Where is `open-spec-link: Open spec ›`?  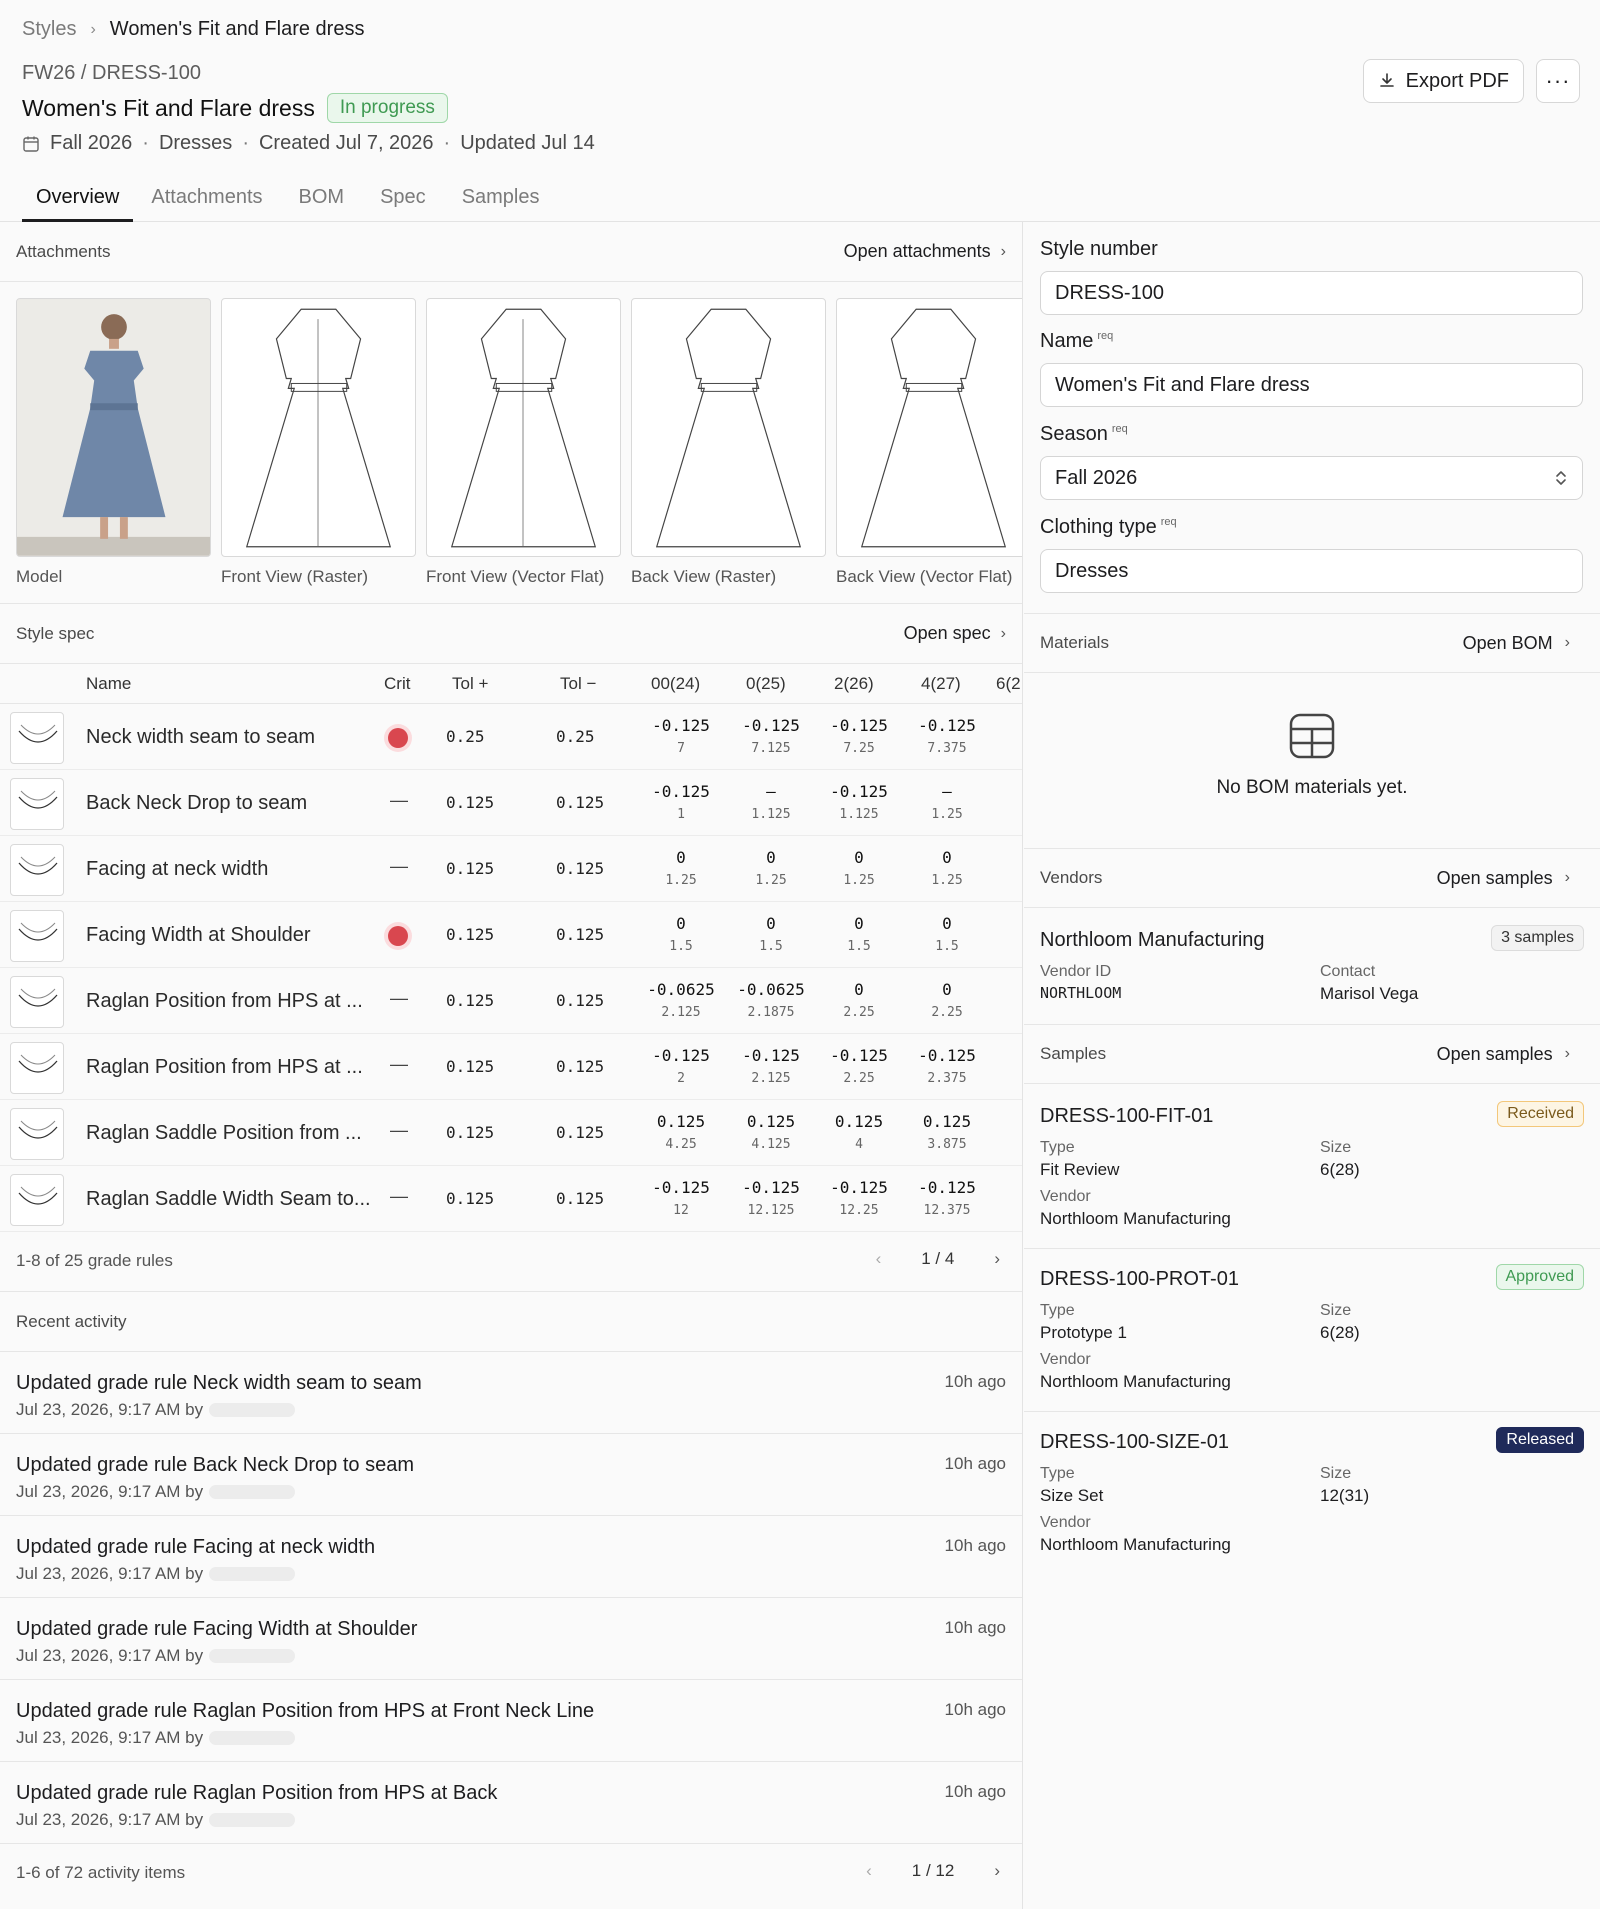 open-spec-link: Open spec › is located at coordinates (955, 633).